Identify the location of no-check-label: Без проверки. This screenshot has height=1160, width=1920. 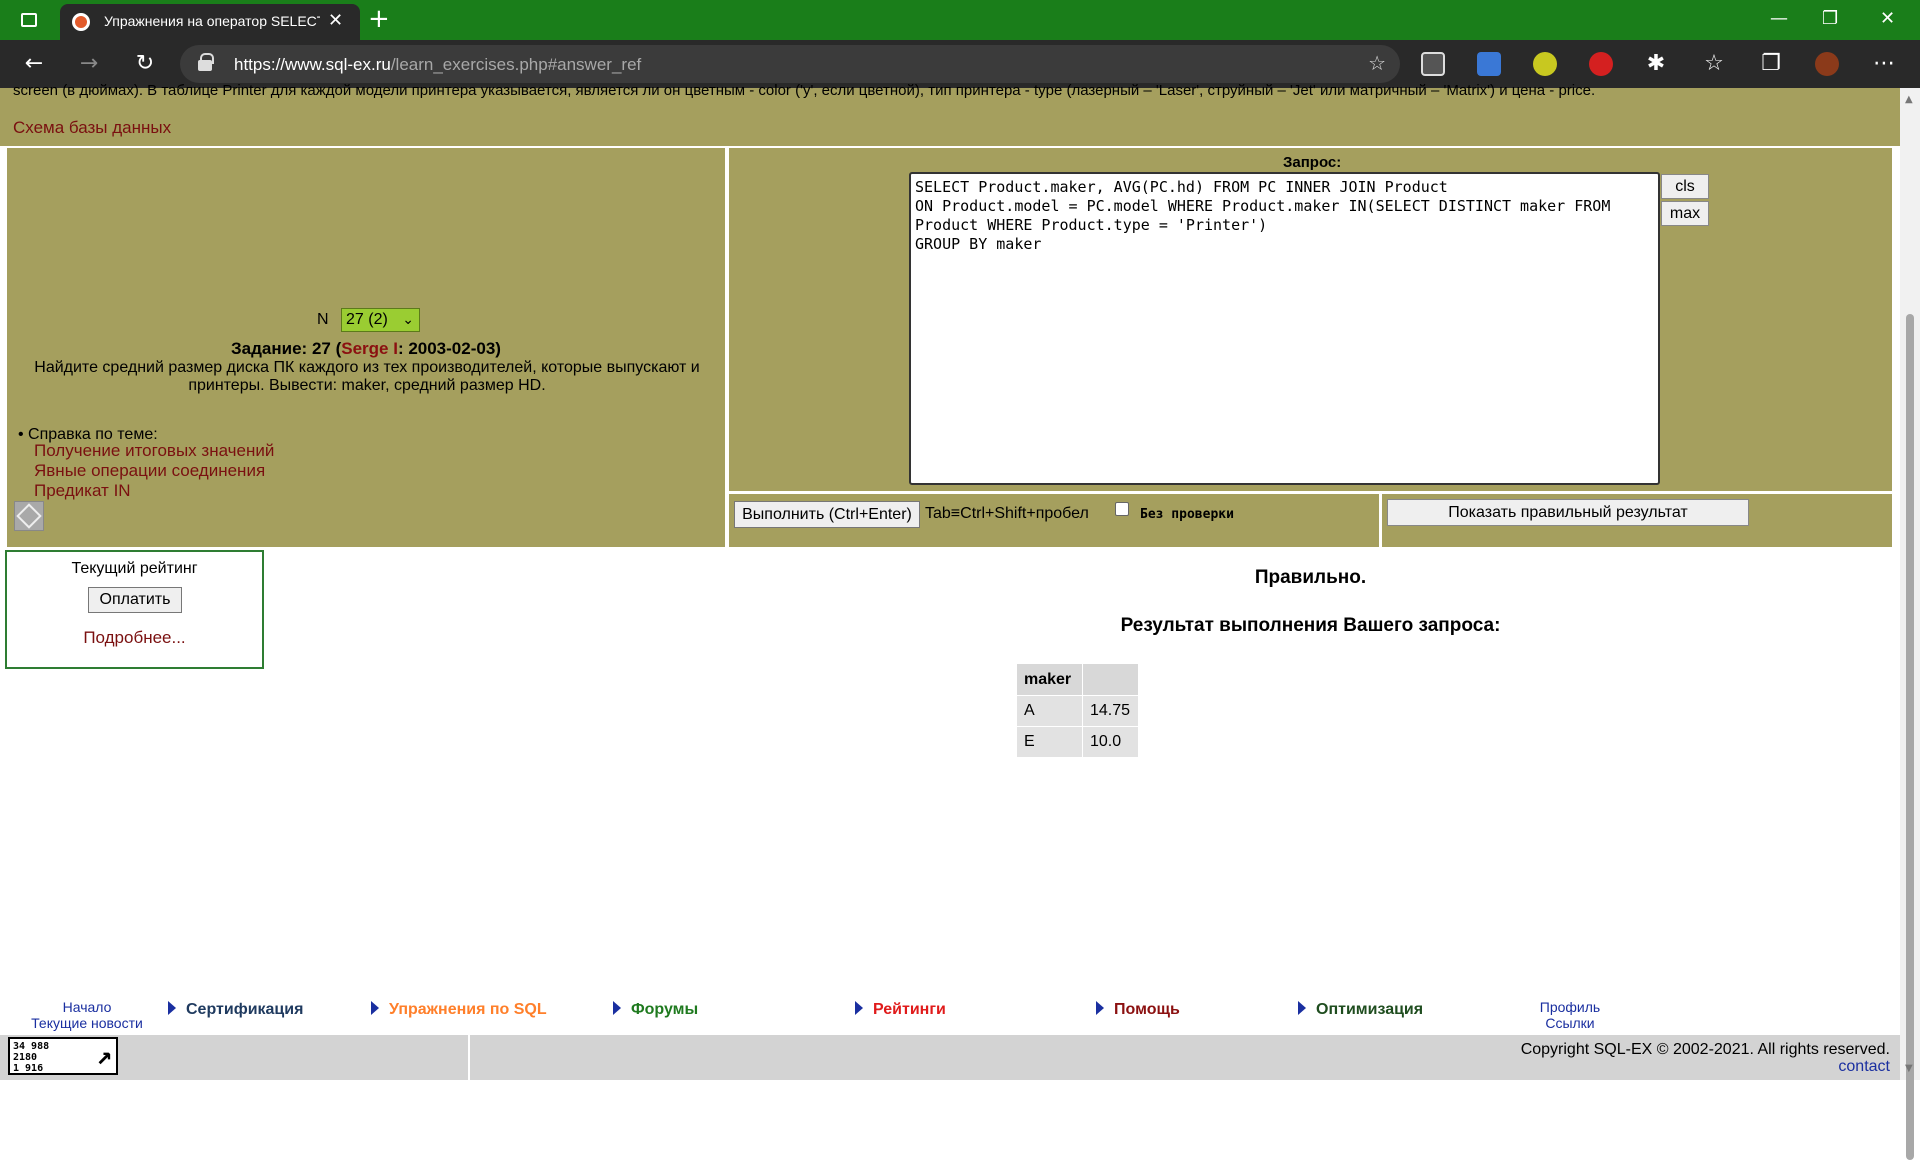
(1187, 514).